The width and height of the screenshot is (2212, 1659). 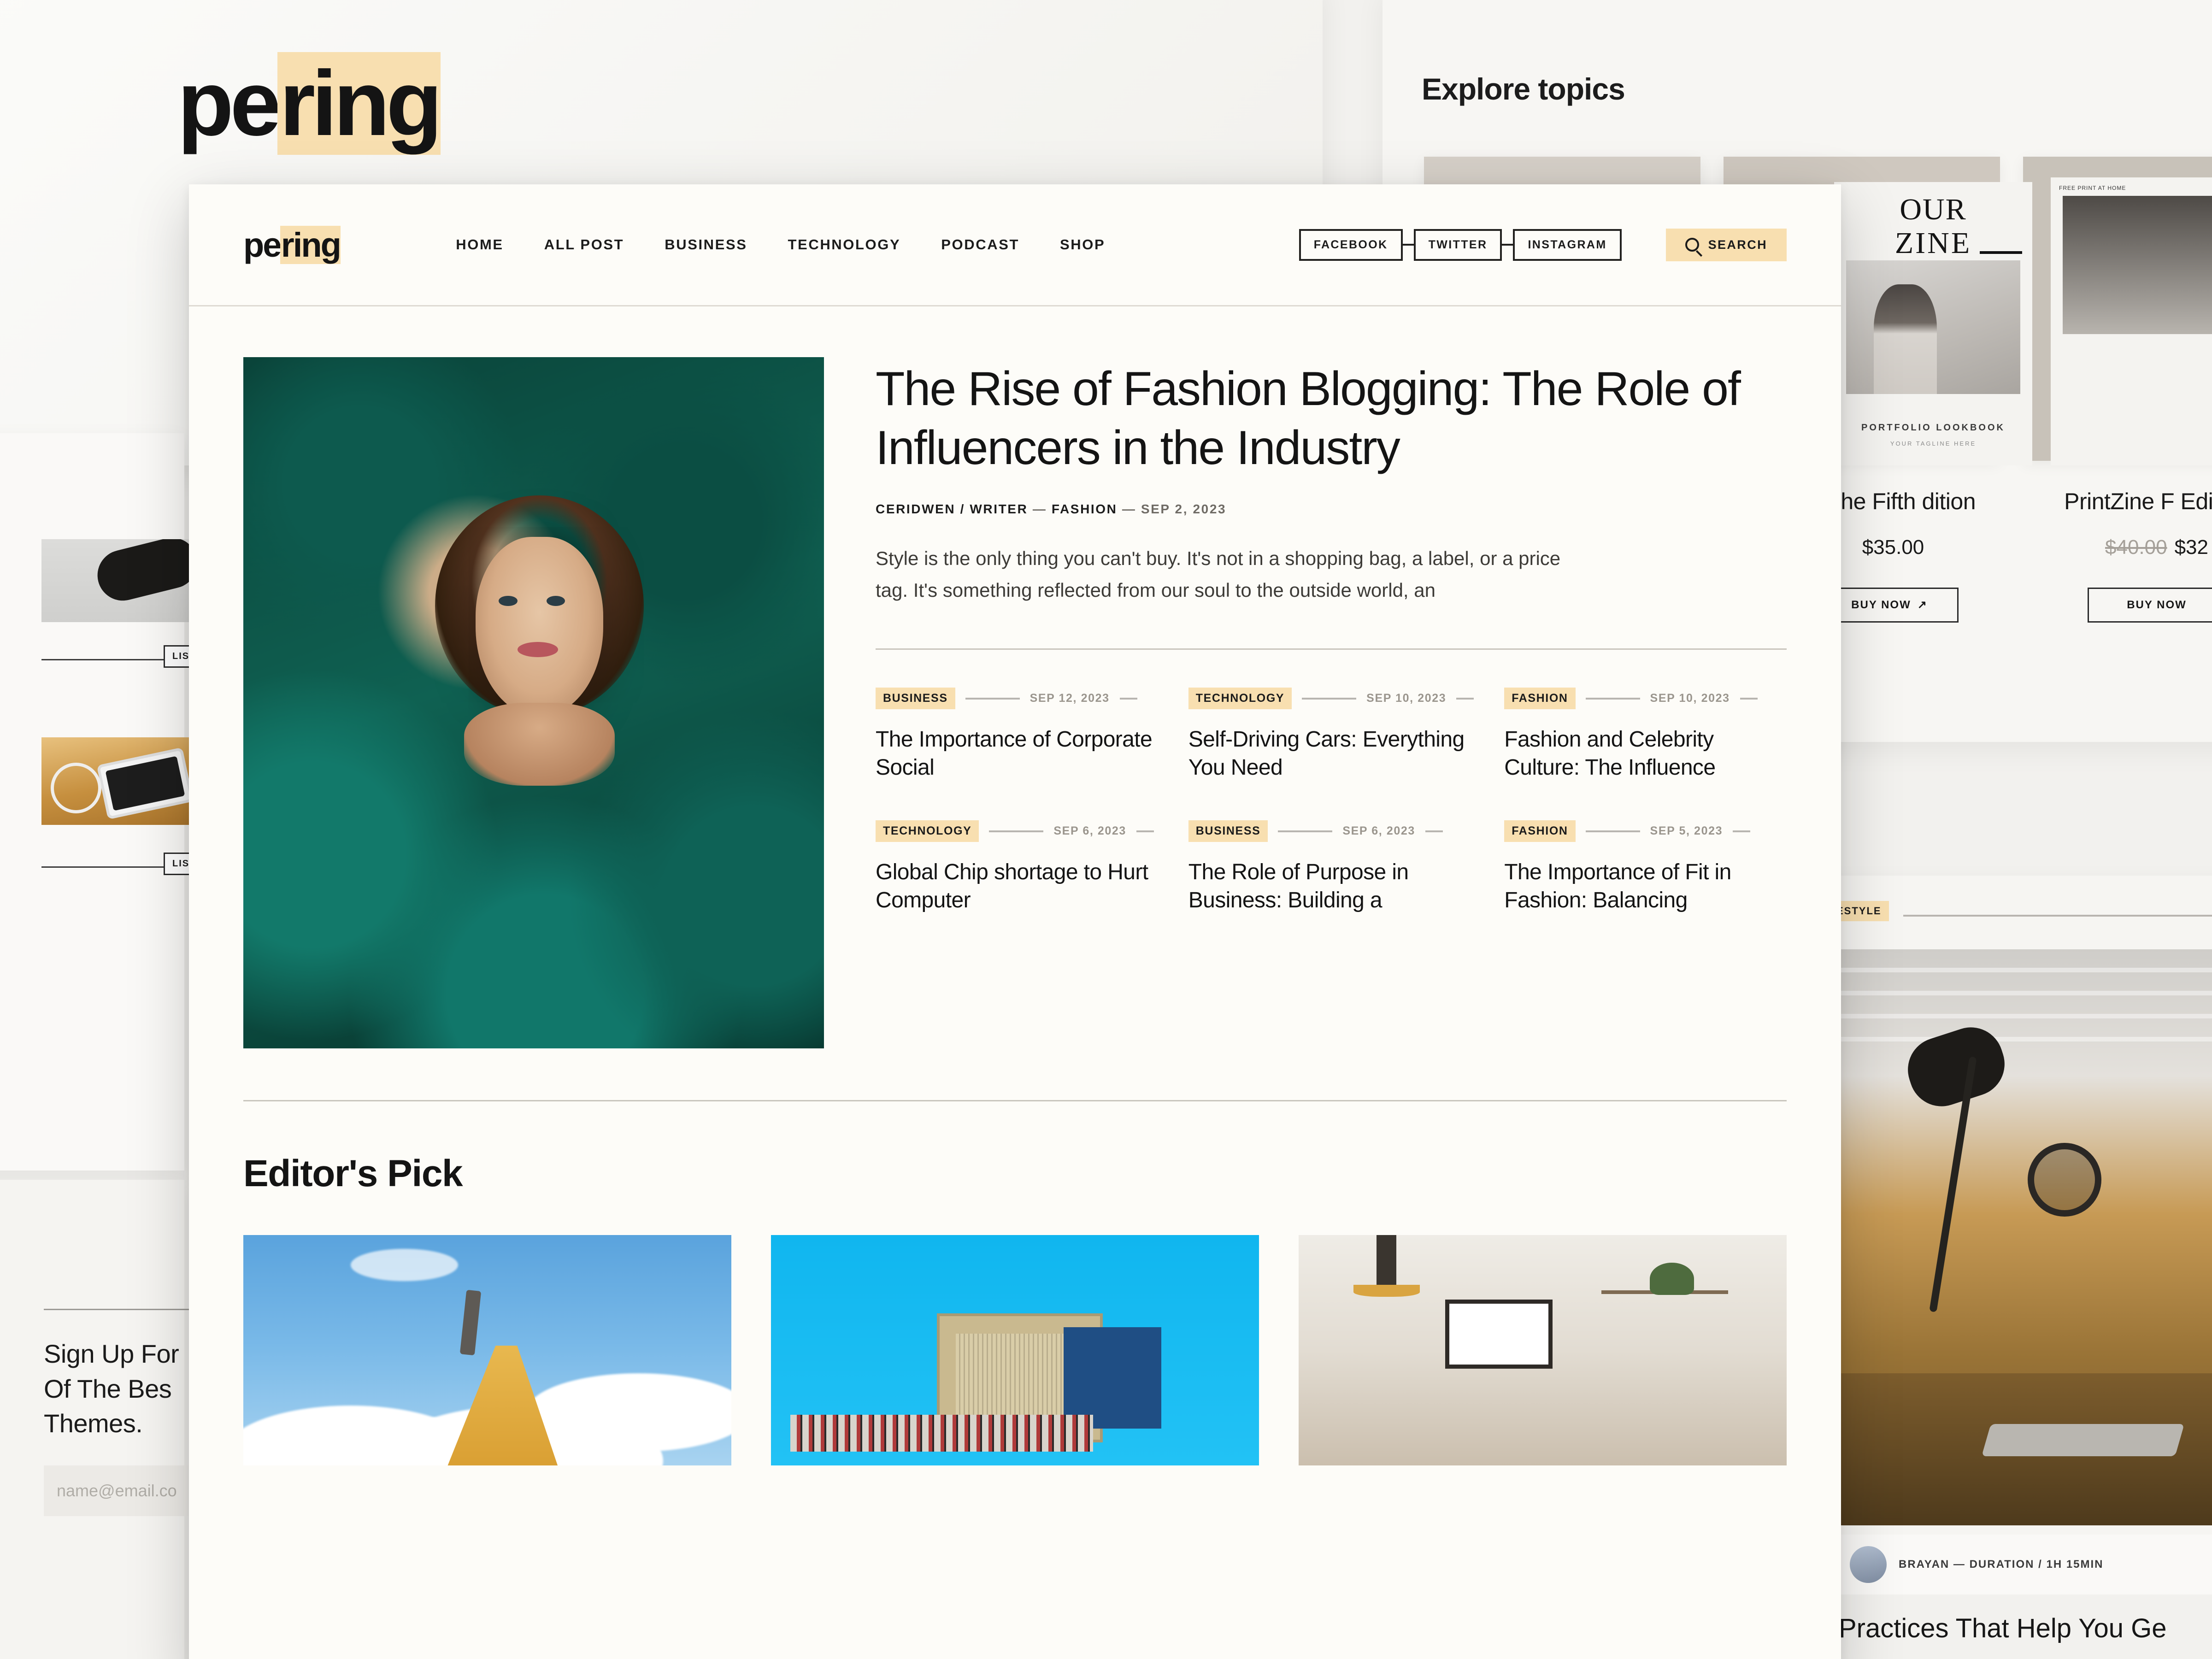 What do you see at coordinates (706, 244) in the screenshot?
I see `nav-link-business: BUSINESS` at bounding box center [706, 244].